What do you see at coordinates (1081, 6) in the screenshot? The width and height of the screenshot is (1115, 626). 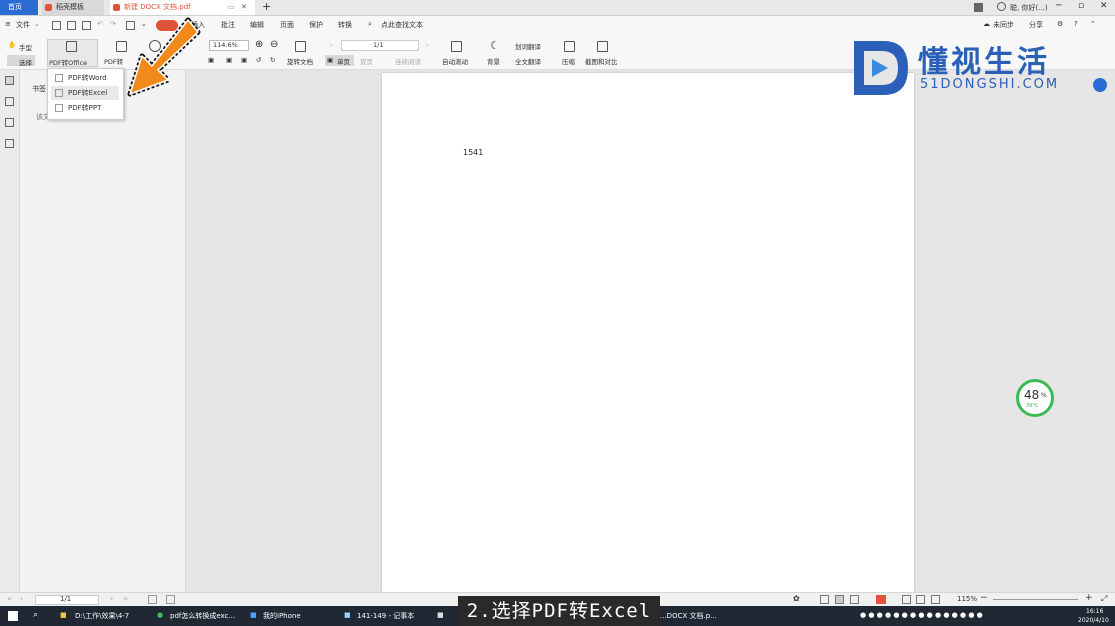 I see `maximize-icon: ▫` at bounding box center [1081, 6].